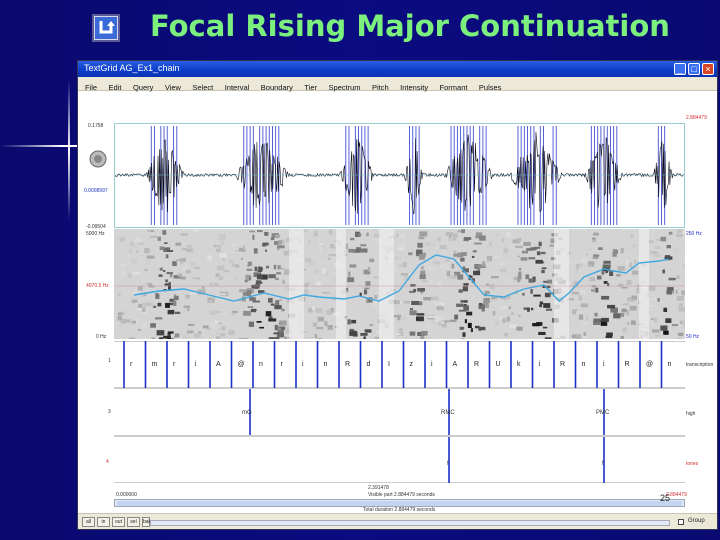 This screenshot has width=720, height=540. Describe the element at coordinates (96, 191) in the screenshot. I see `wave-mid-value: 0.0008997` at that location.